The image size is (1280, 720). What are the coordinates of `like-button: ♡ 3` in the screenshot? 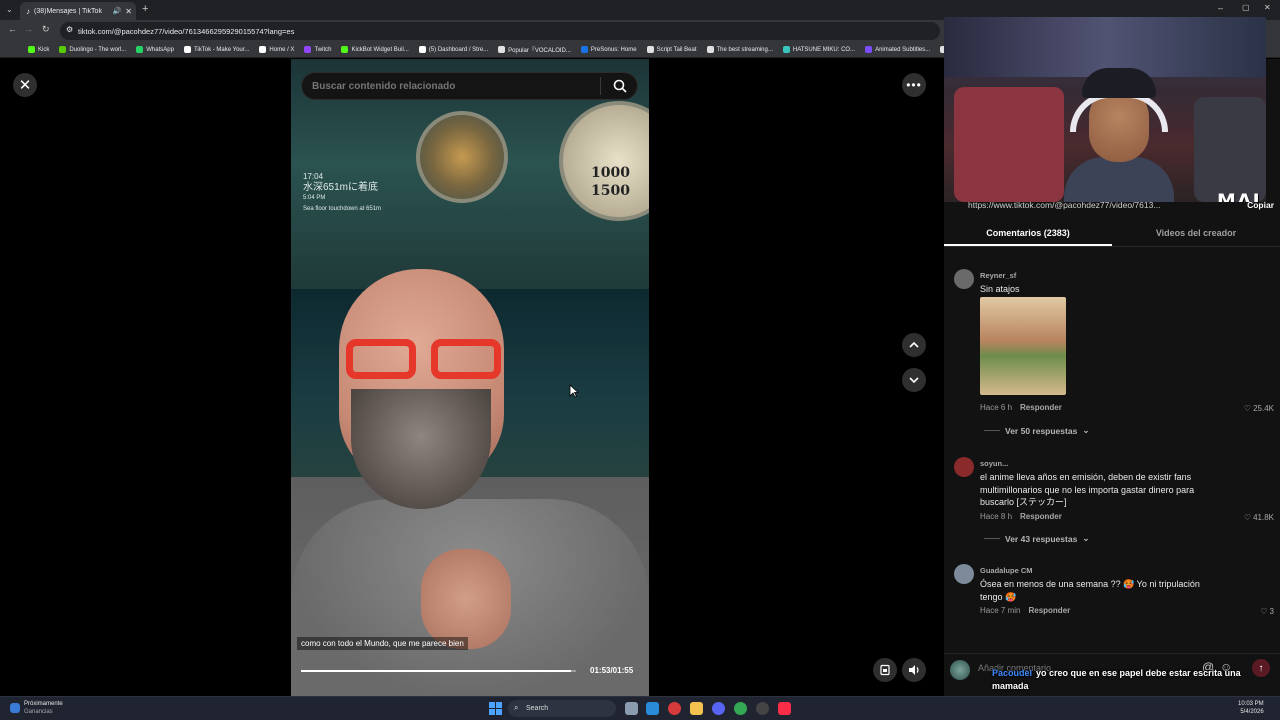 It's located at (1267, 611).